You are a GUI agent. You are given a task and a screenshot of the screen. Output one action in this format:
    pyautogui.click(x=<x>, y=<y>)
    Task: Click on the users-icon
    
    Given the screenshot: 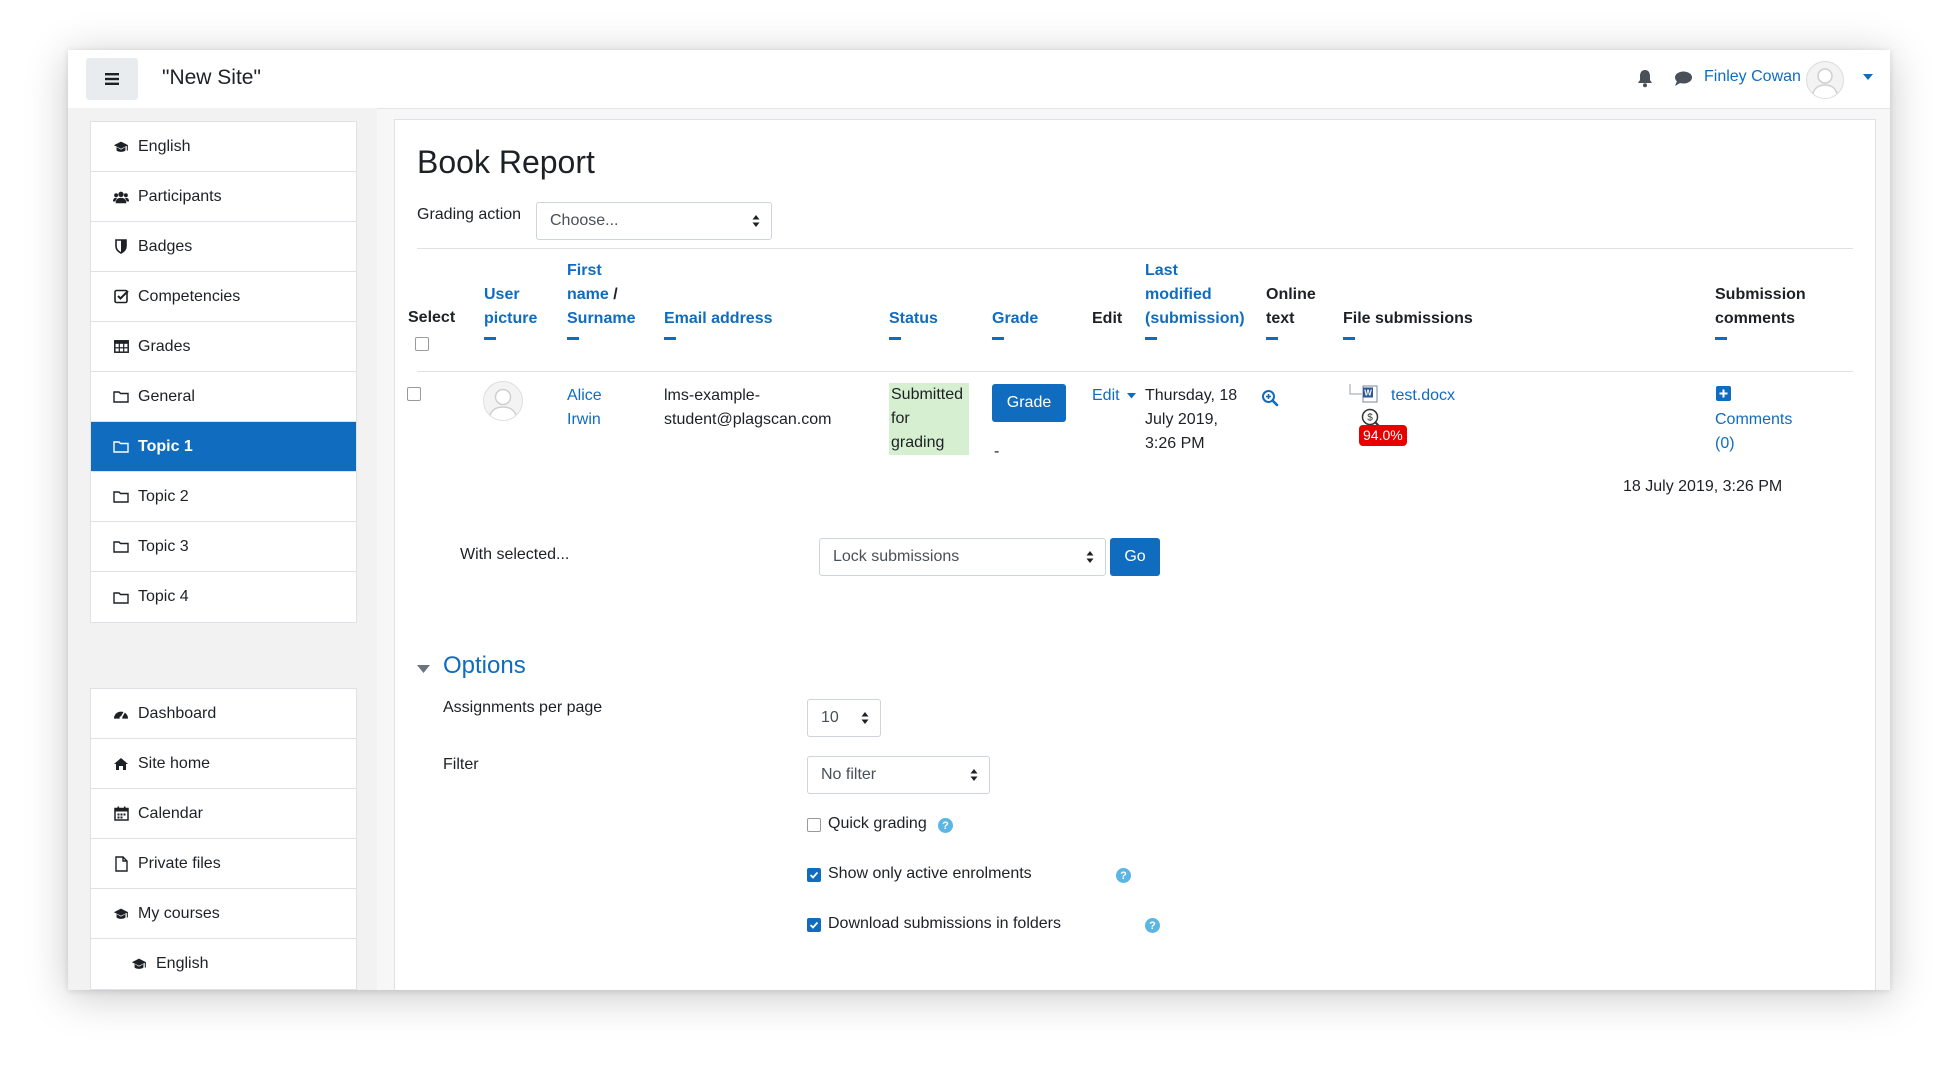 What is the action you would take?
    pyautogui.click(x=121, y=197)
    